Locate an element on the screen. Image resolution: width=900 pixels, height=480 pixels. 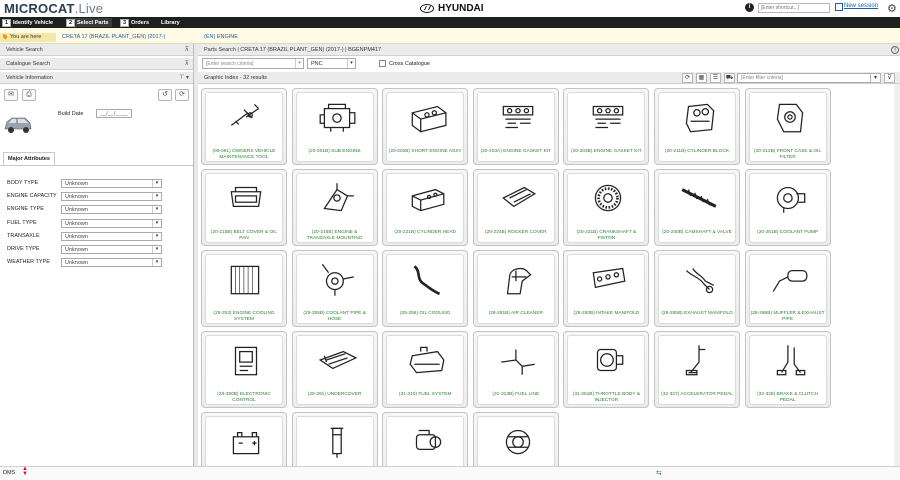
vehicle-information-header: Vehicle Information ⊤ ▾ is located at coordinates (96, 78).